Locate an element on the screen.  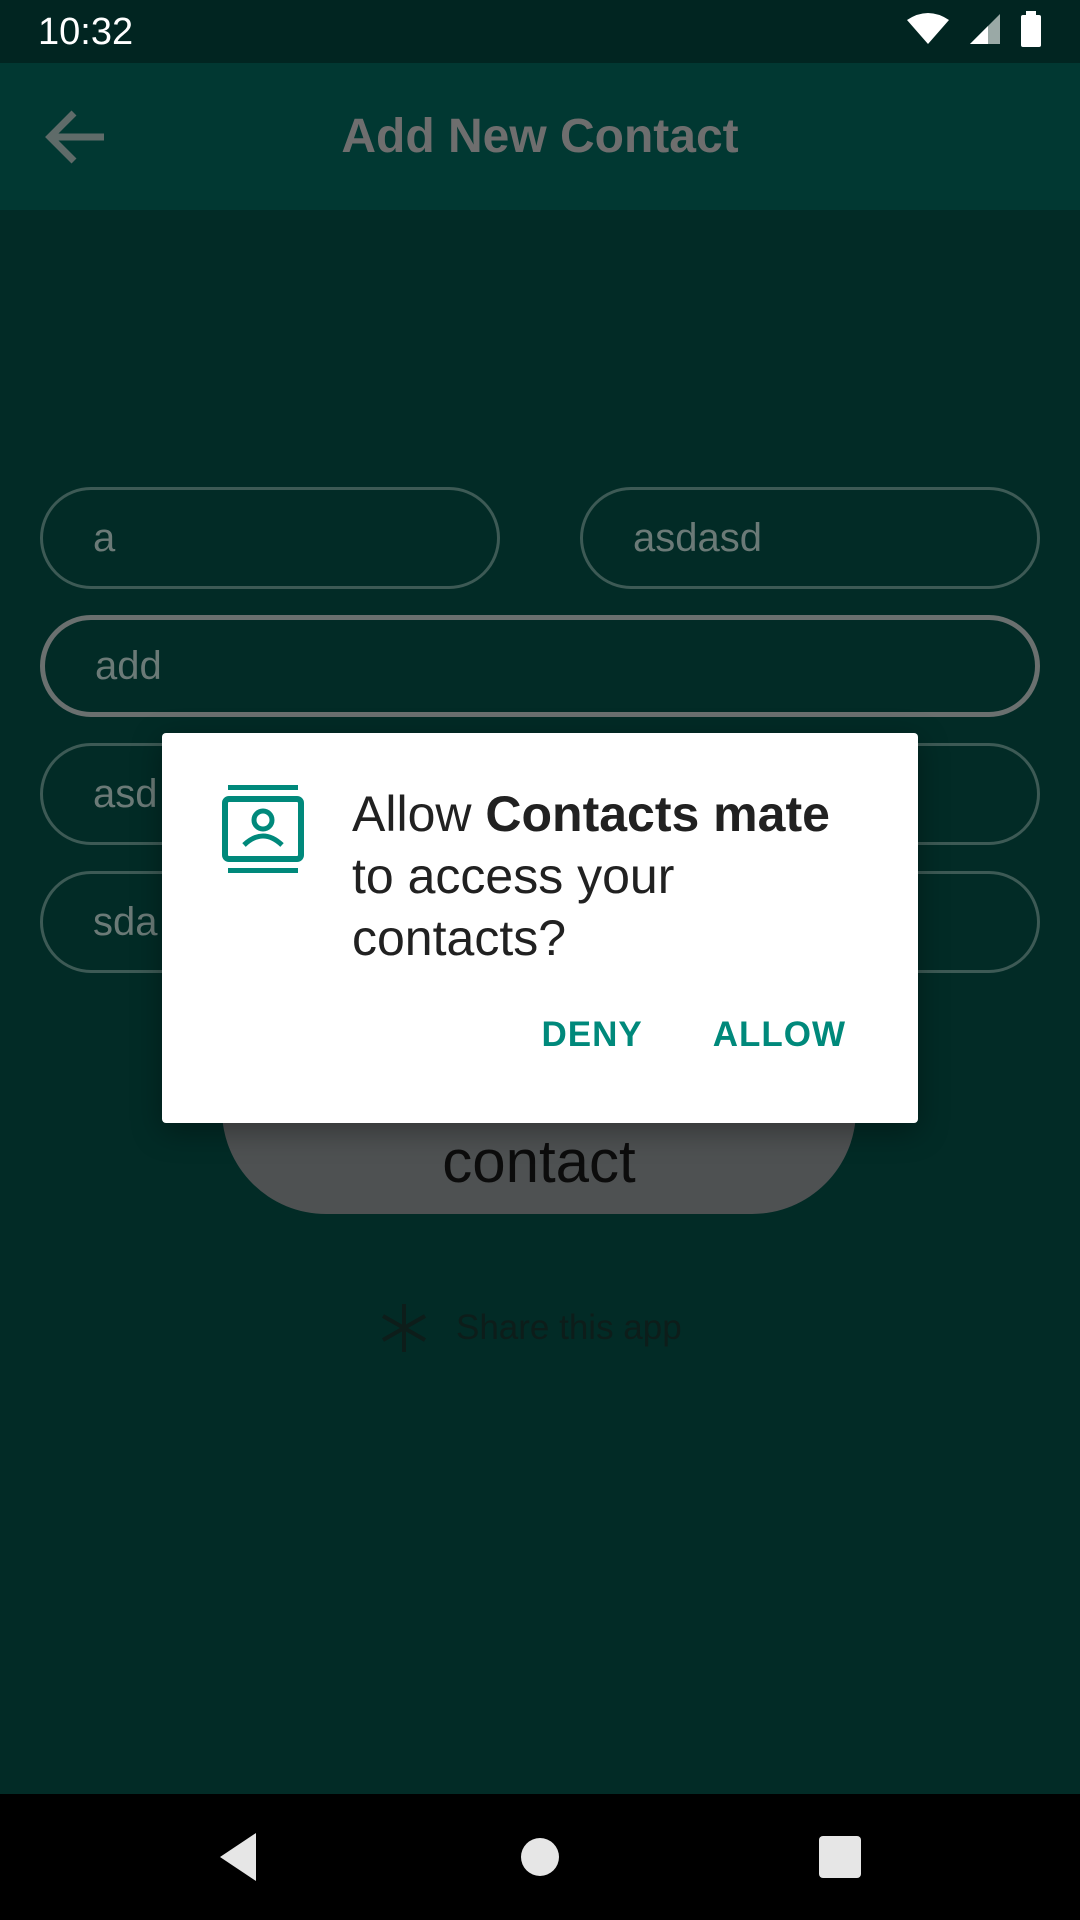
status-icons is located at coordinates (974, 30).